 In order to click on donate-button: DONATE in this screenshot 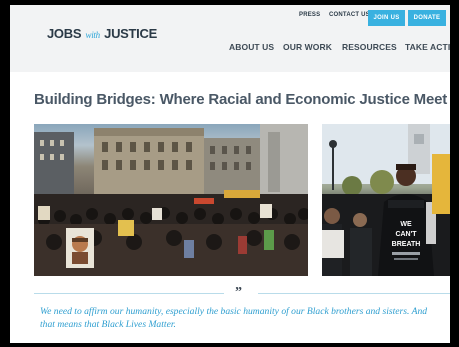, I will do `click(427, 18)`.